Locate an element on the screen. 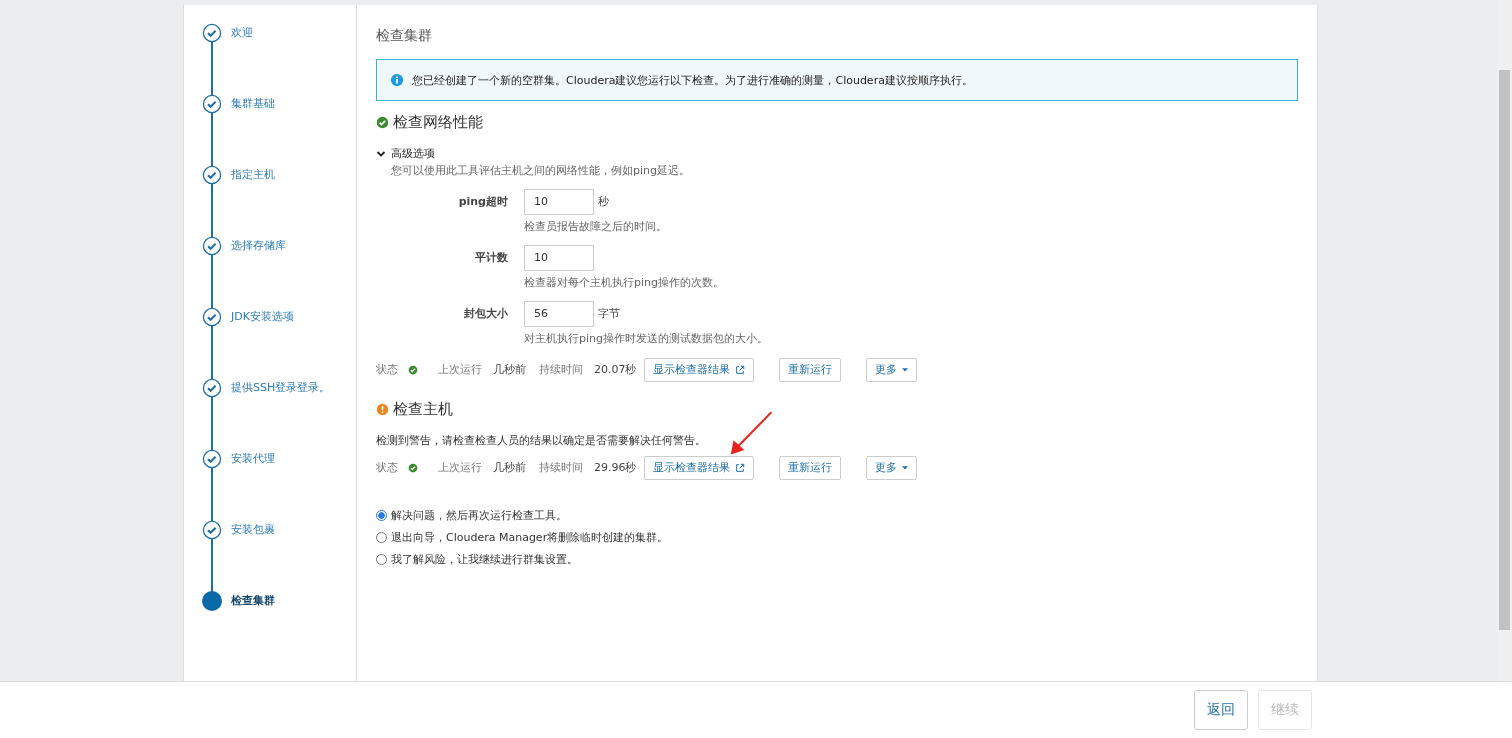 The width and height of the screenshot is (1512, 738). step-link: JDK安装选项 is located at coordinates (262, 317).